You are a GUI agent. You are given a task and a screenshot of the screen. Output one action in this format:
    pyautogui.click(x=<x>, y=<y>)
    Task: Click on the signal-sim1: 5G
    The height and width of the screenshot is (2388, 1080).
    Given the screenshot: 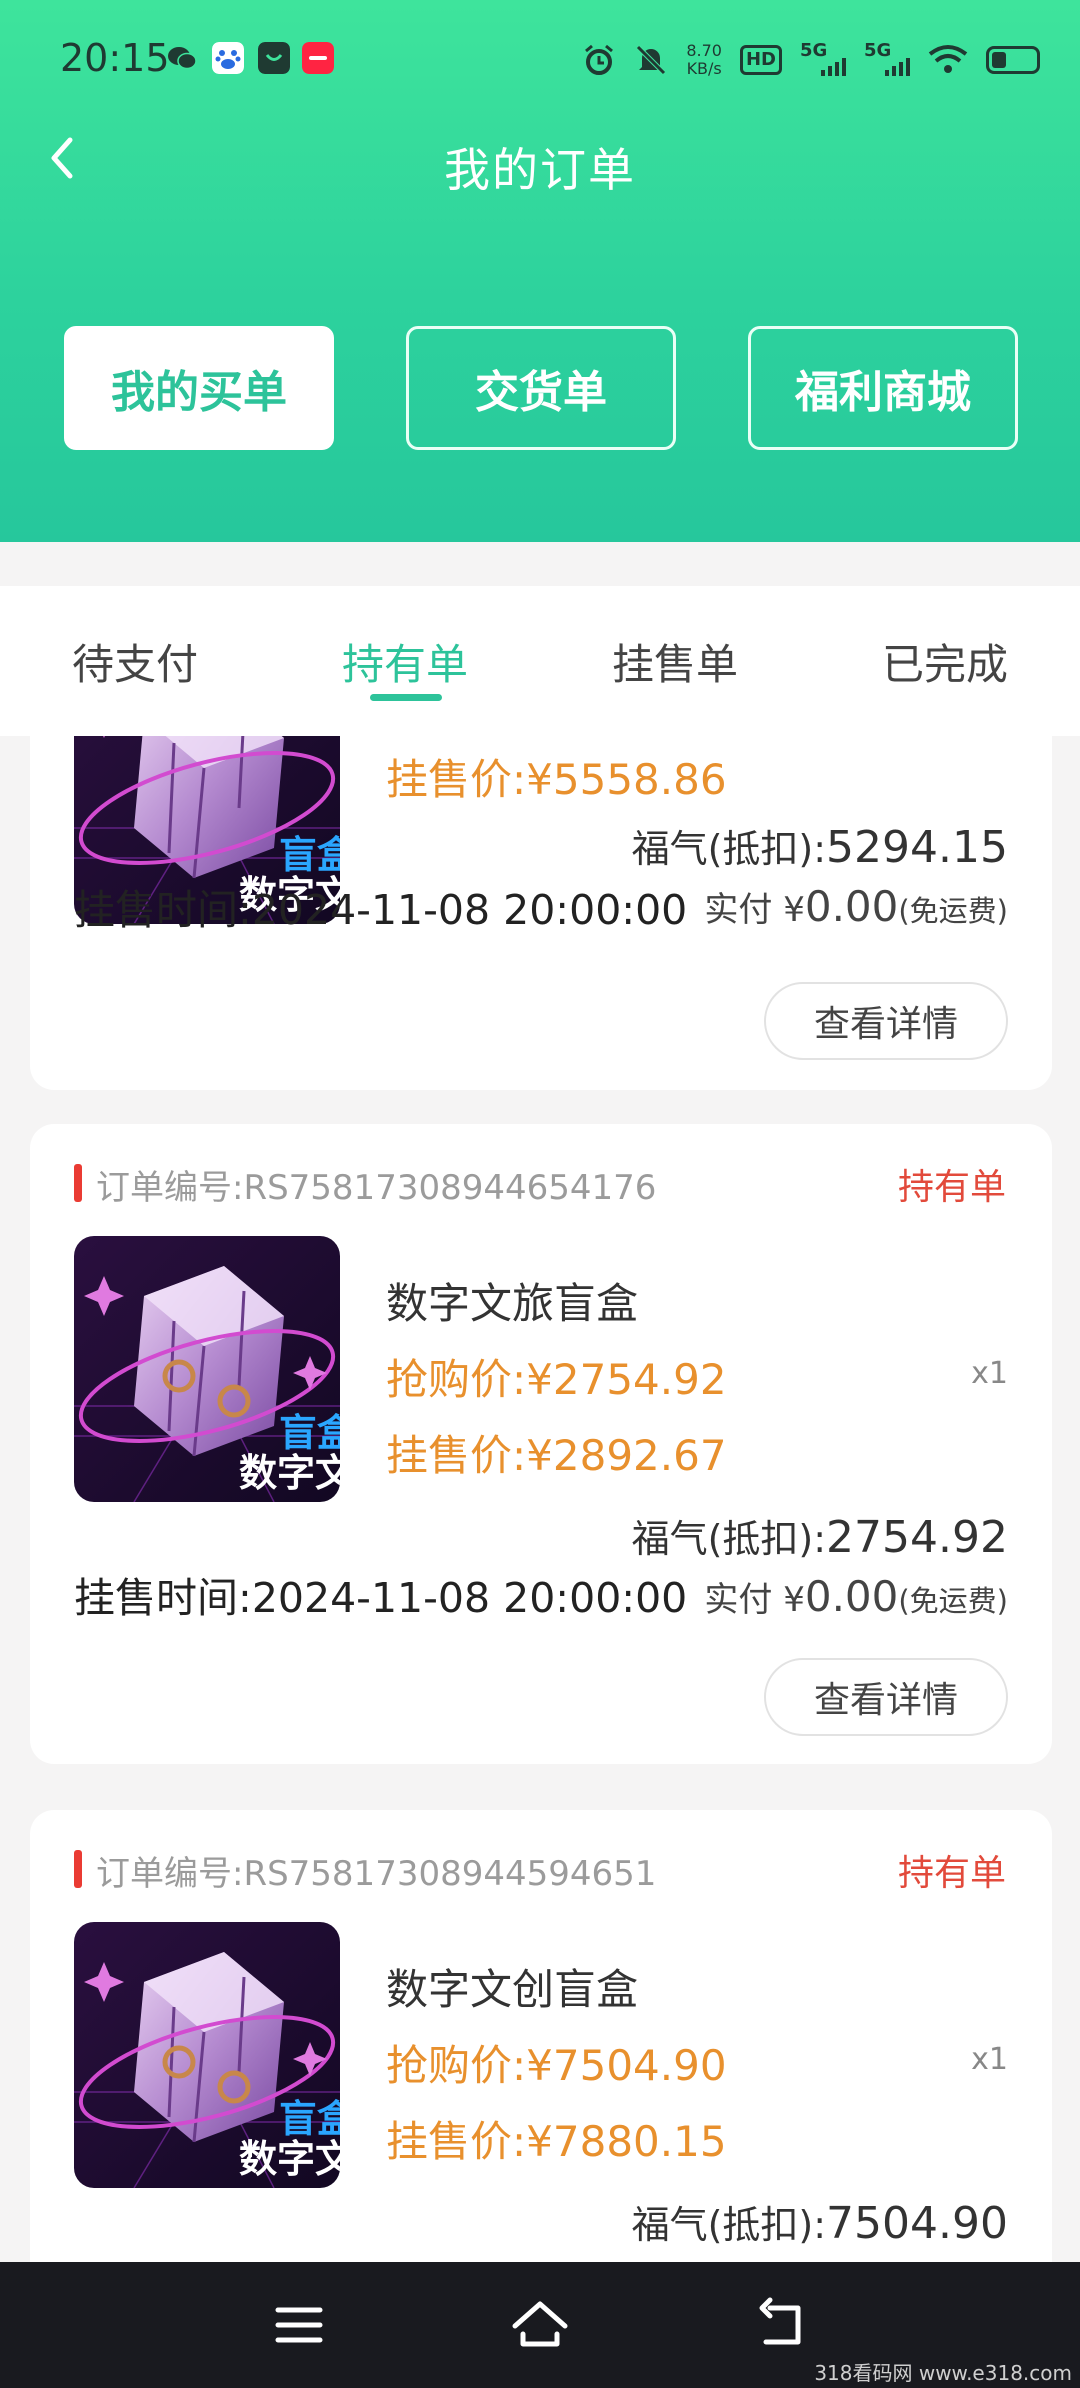 What is the action you would take?
    pyautogui.click(x=823, y=59)
    